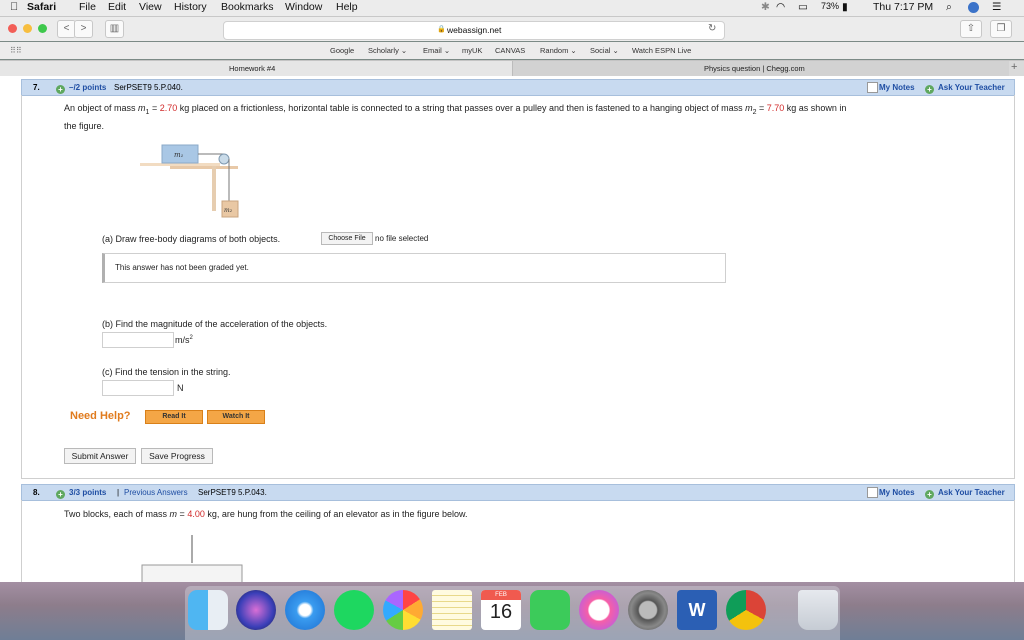  I want to click on statement-part-3: kg as shown in, so click(815, 108).